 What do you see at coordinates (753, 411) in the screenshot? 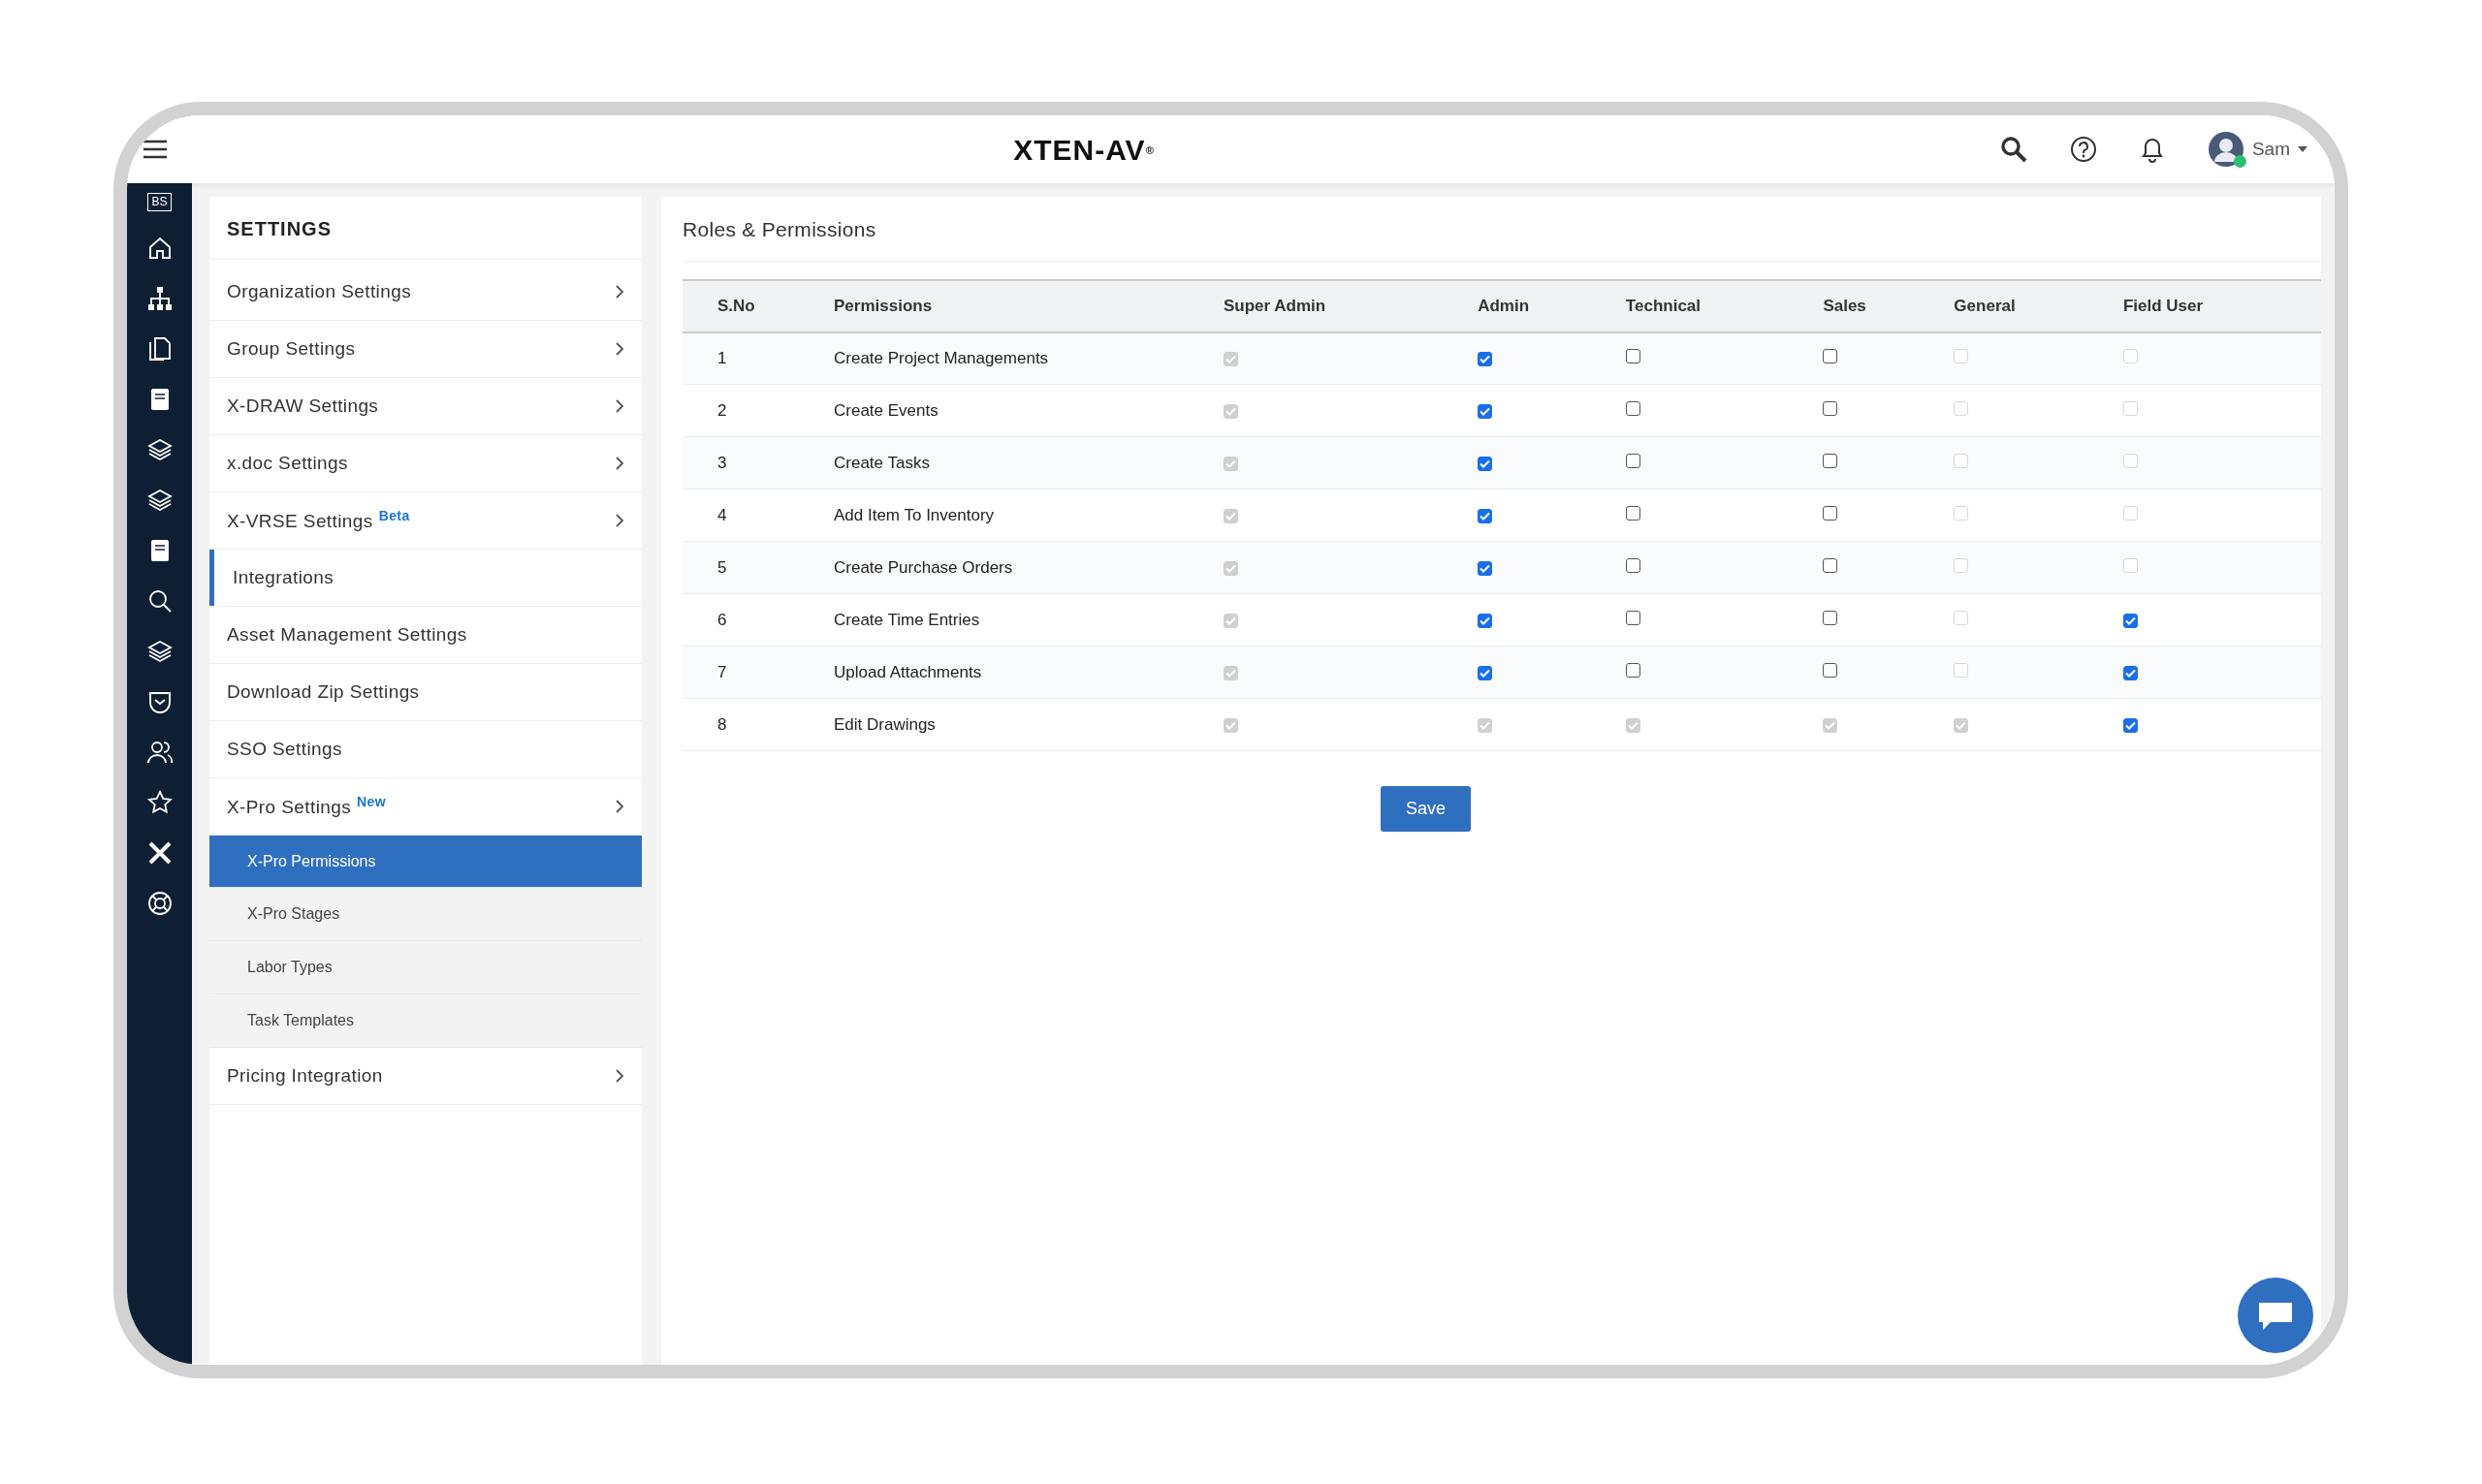
I see `table-cell: 2` at bounding box center [753, 411].